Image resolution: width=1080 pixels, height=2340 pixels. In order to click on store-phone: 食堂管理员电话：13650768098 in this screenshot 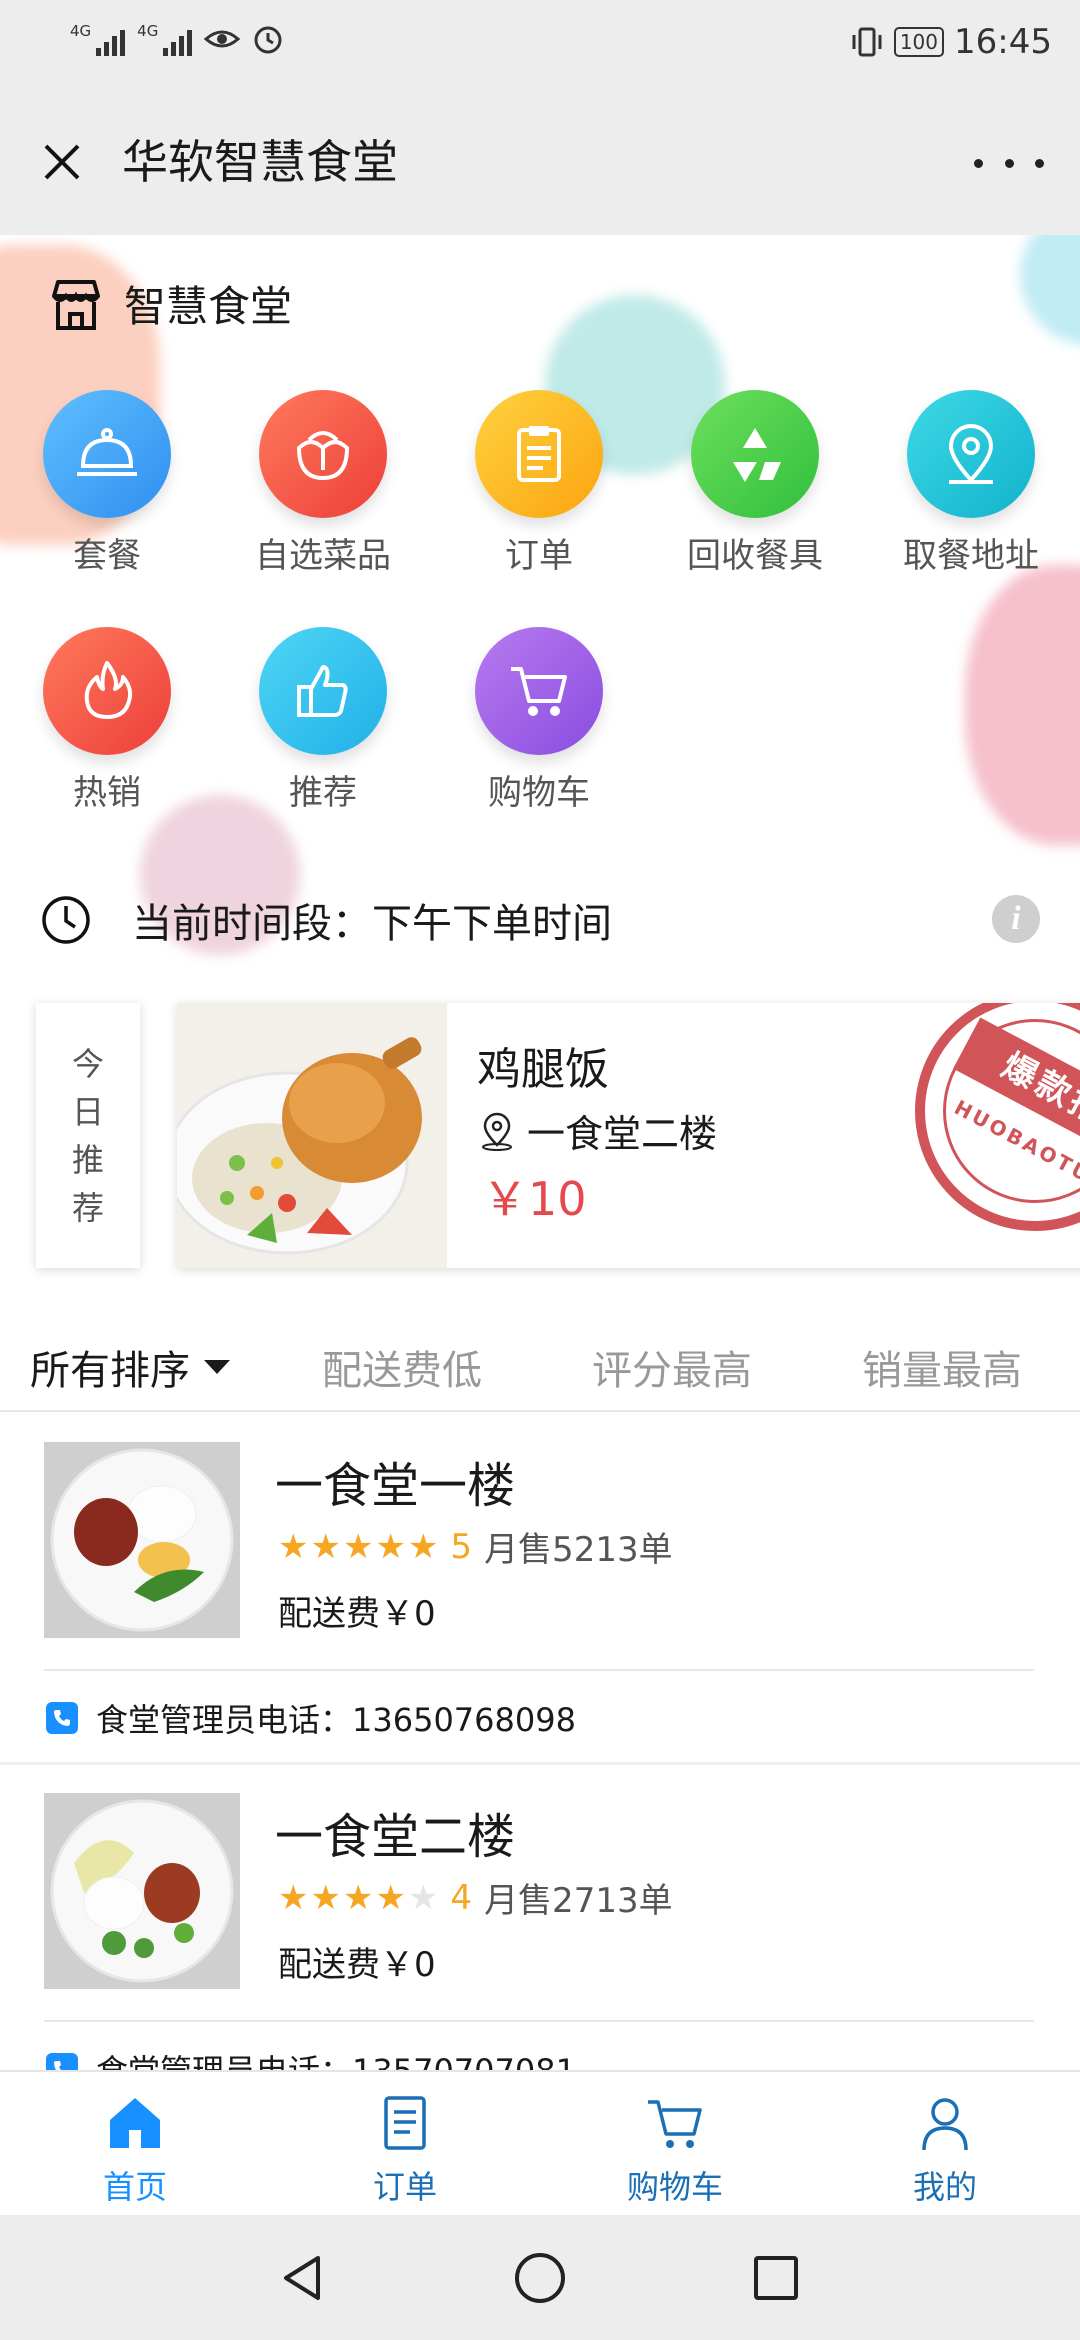, I will do `click(311, 1718)`.